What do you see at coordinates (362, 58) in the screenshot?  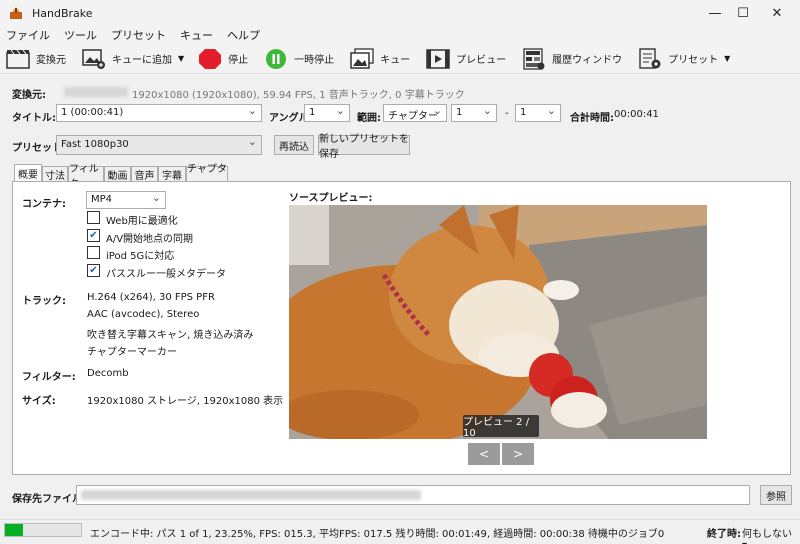 I see `queue-images-icon` at bounding box center [362, 58].